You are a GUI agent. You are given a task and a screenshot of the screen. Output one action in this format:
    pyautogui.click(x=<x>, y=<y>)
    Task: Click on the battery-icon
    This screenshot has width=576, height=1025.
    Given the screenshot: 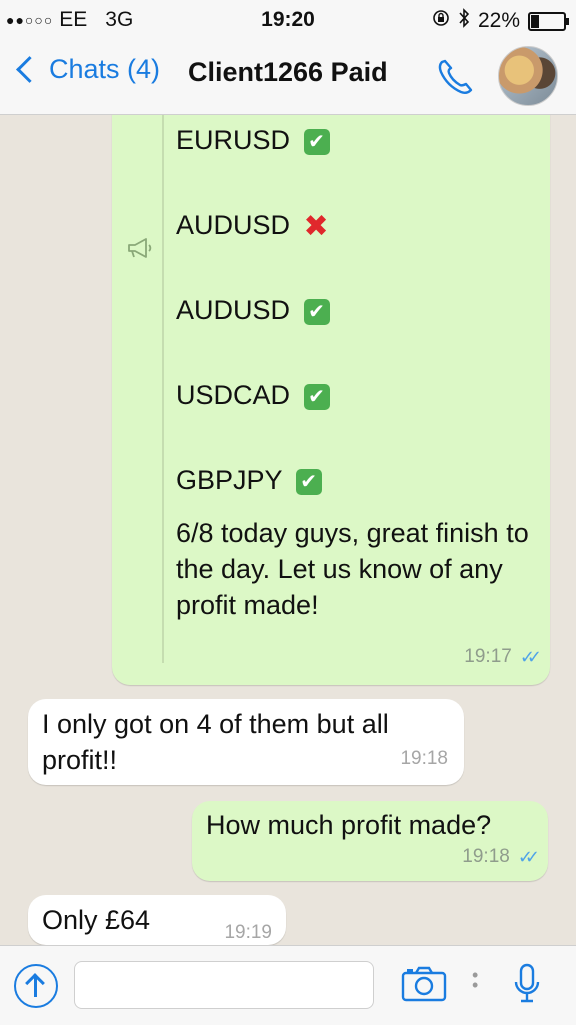 What is the action you would take?
    pyautogui.click(x=548, y=21)
    